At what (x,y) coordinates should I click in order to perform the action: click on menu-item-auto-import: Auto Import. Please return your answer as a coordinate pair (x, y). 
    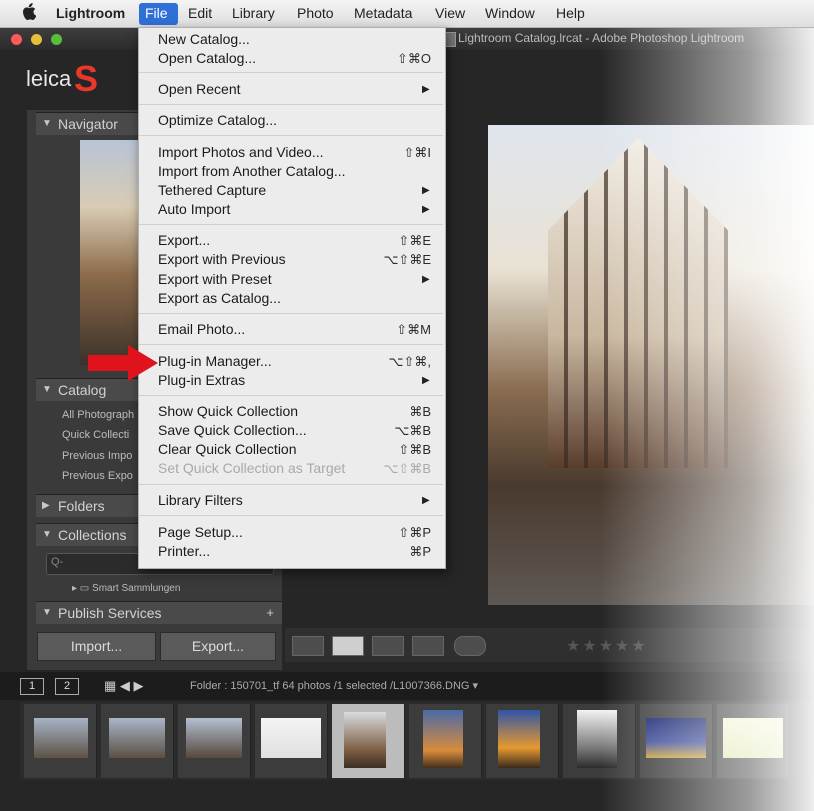
    Looking at the image, I should click on (194, 209).